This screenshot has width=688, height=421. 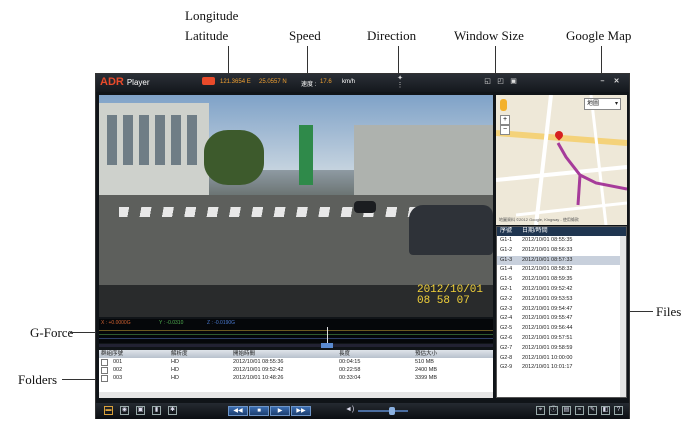 I want to click on file-datetime: 2012/10/01 09:53:53, so click(x=547, y=298).